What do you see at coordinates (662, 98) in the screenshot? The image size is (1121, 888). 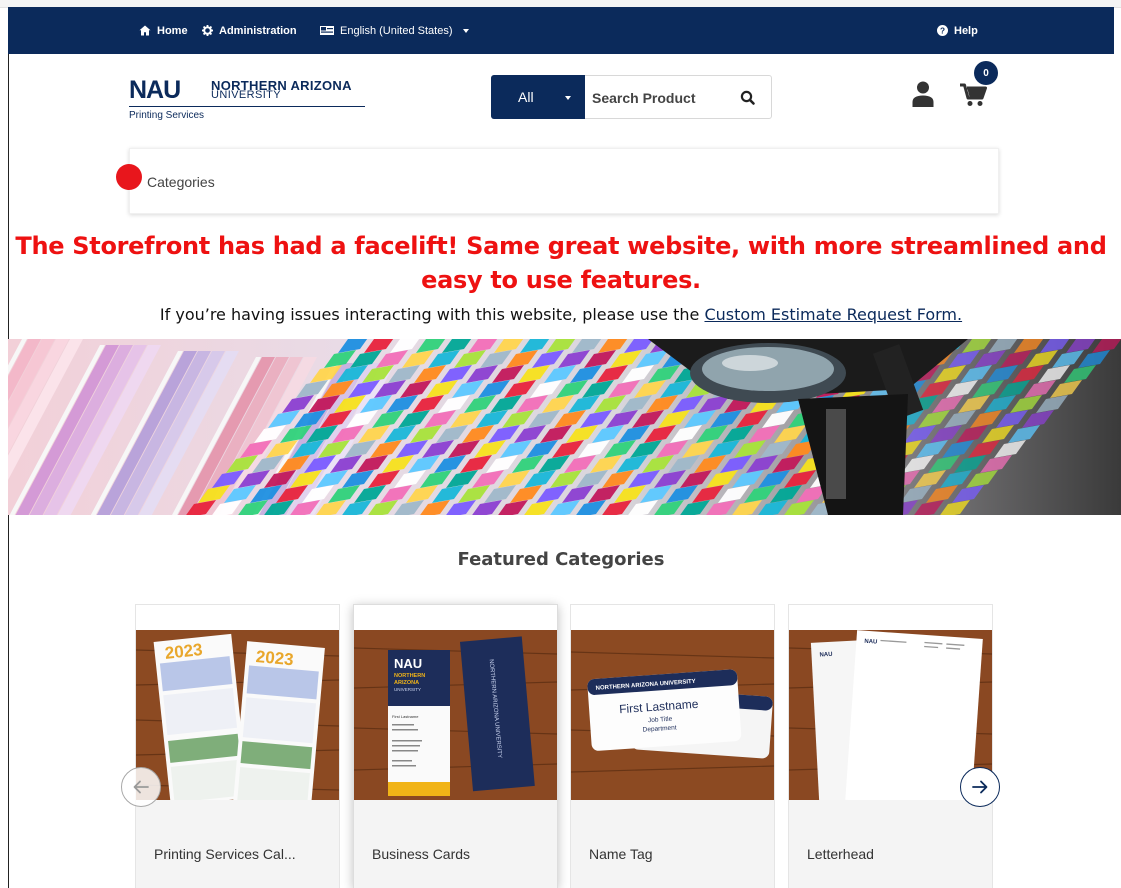 I see `search-input` at bounding box center [662, 98].